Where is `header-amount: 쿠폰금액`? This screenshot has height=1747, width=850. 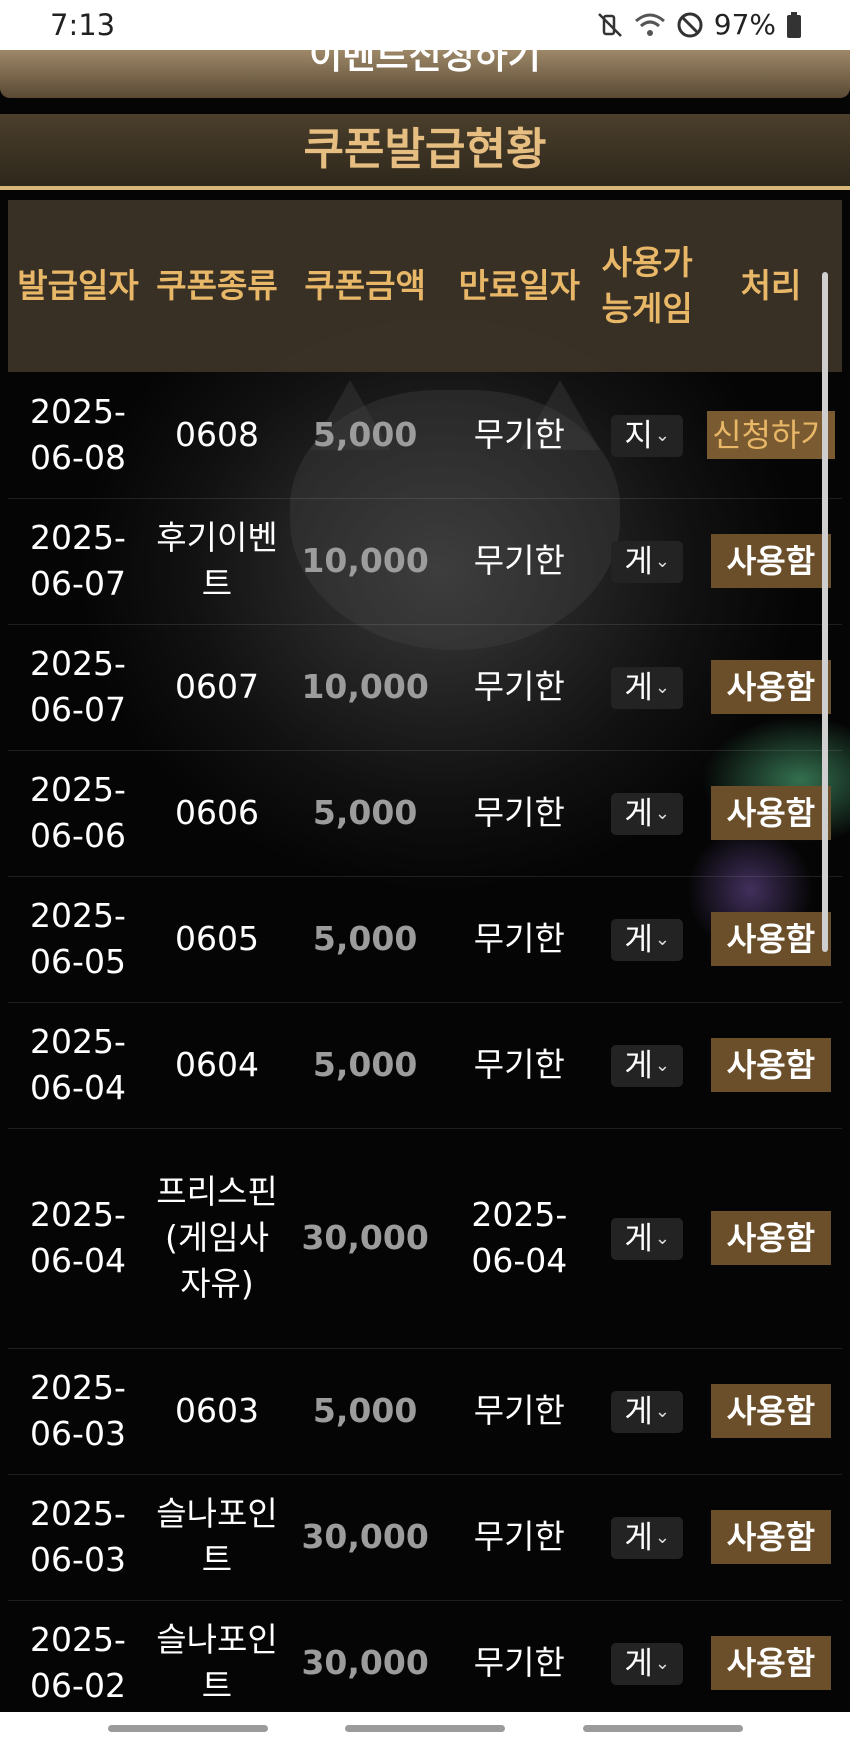 header-amount: 쿠폰금액 is located at coordinates (365, 285).